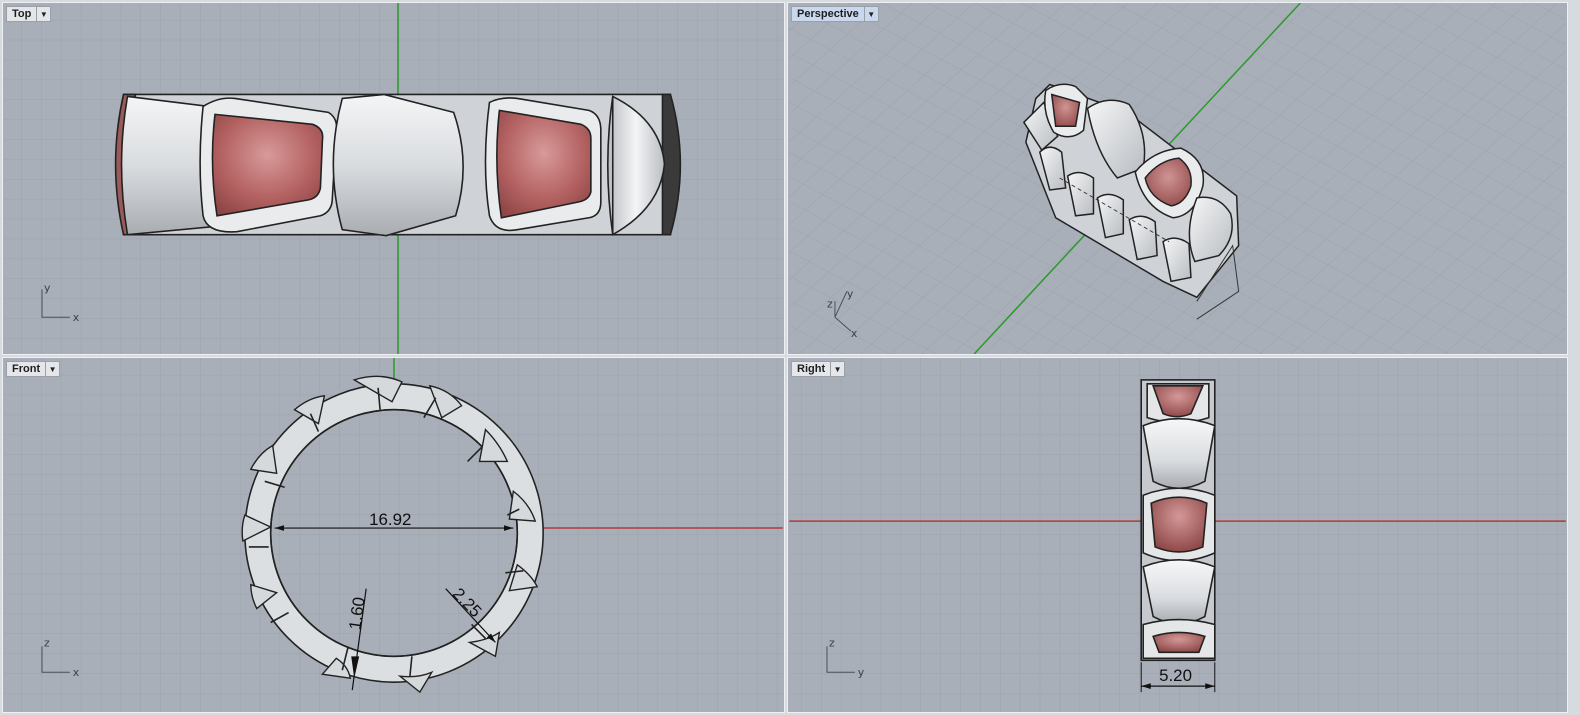  I want to click on viewport-title: Perspective, so click(828, 14).